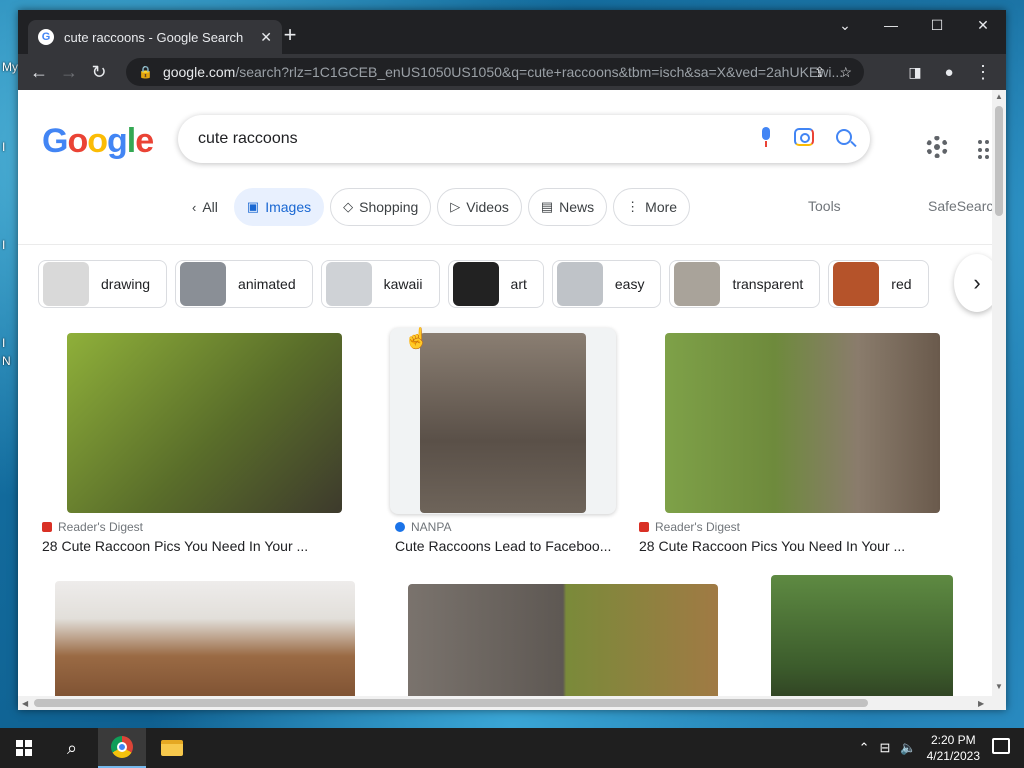 The image size is (1024, 768). What do you see at coordinates (891, 25) in the screenshot?
I see `minimize-button: —` at bounding box center [891, 25].